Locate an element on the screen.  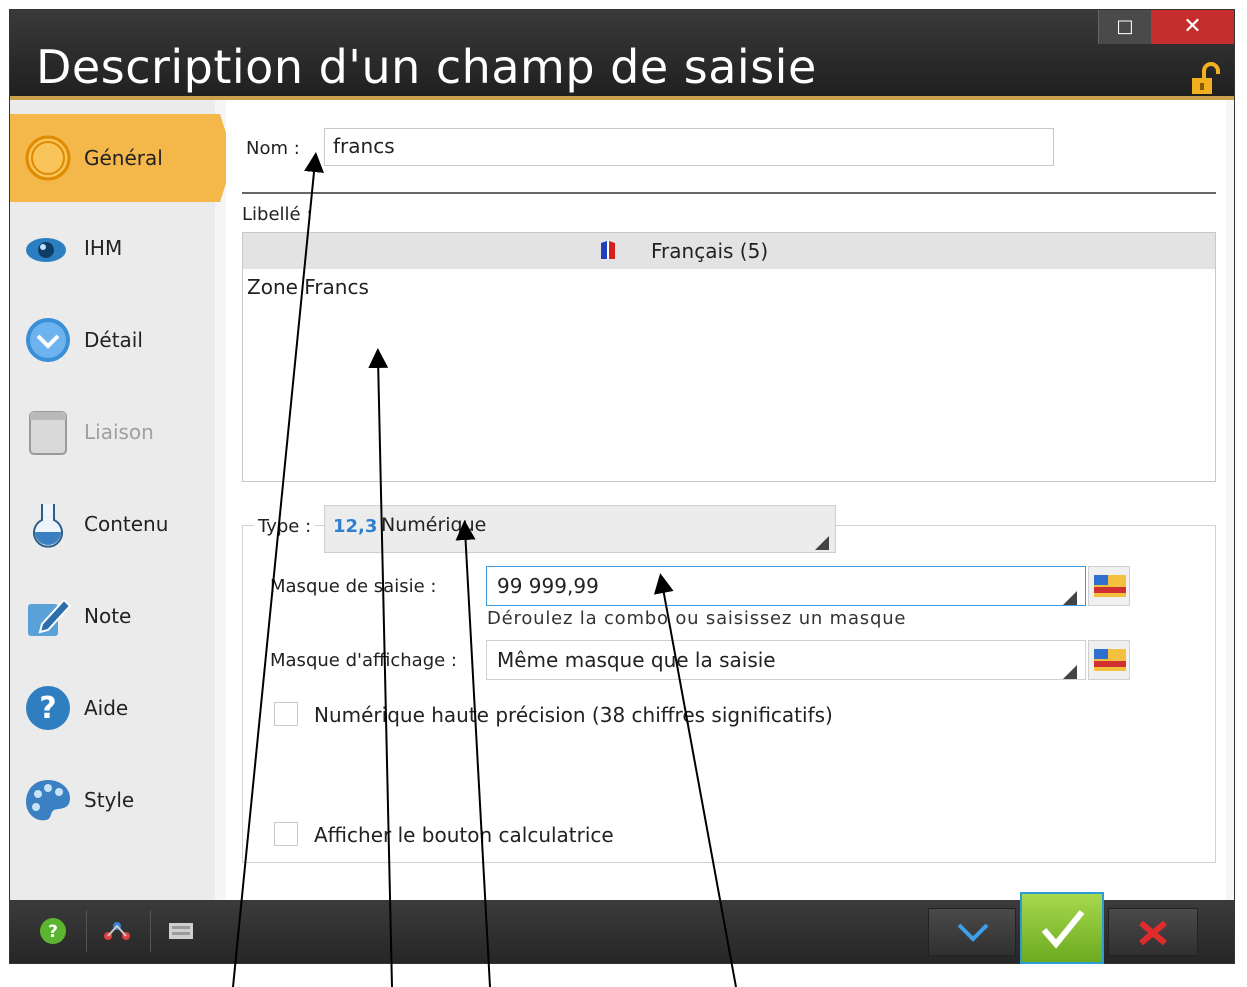
pencil-note-icon is located at coordinates (50, 617).